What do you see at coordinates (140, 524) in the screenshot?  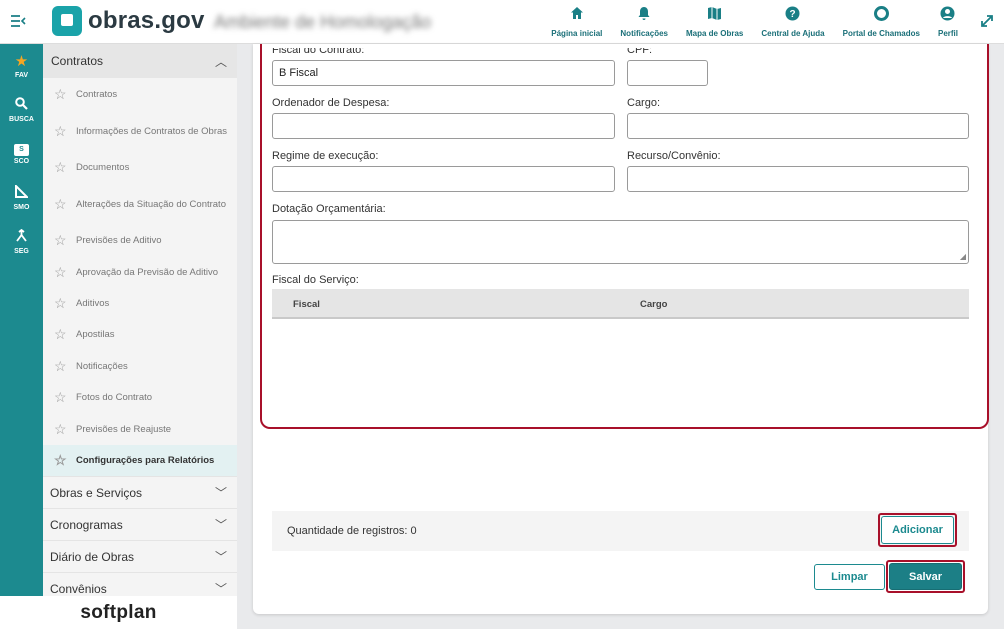 I see `sidebar-section: Cronogramas ﹀` at bounding box center [140, 524].